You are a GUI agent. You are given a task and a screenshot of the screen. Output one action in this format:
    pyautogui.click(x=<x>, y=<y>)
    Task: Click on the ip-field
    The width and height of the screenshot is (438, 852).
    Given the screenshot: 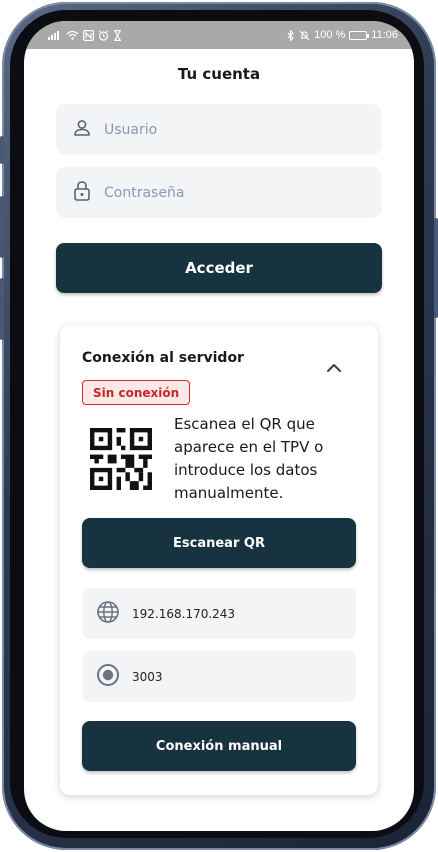 What is the action you would take?
    pyautogui.click(x=219, y=613)
    